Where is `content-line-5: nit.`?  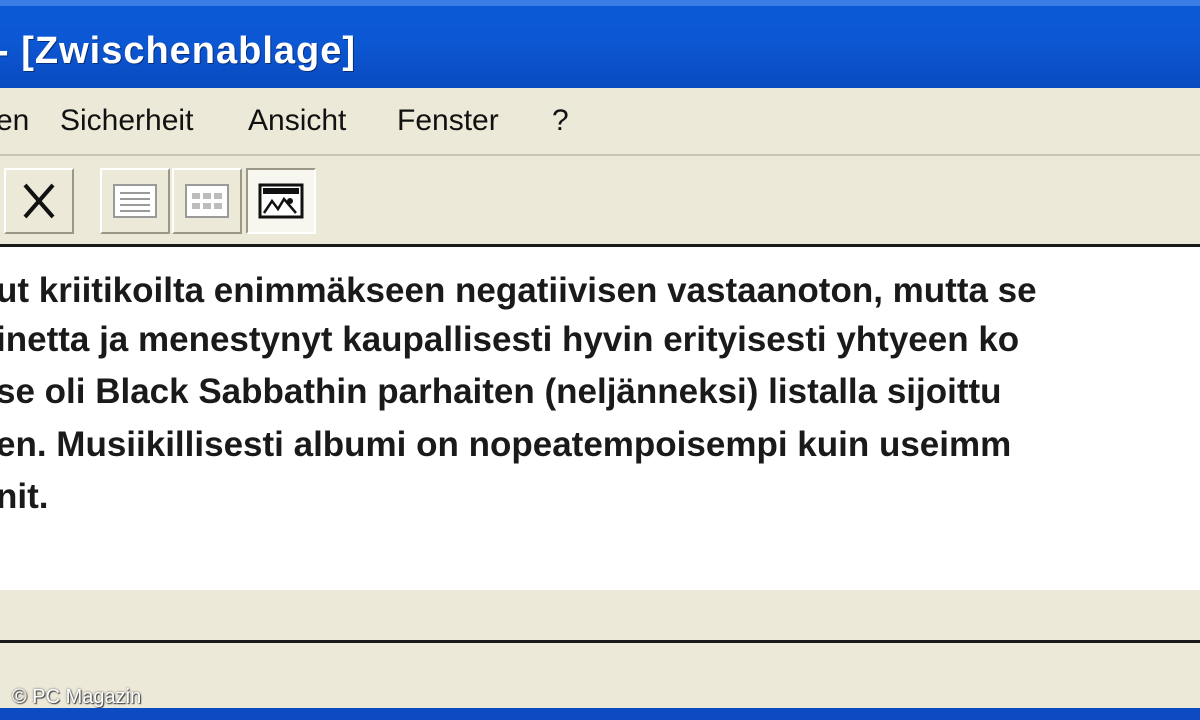
content-line-5: nit. is located at coordinates (24, 496).